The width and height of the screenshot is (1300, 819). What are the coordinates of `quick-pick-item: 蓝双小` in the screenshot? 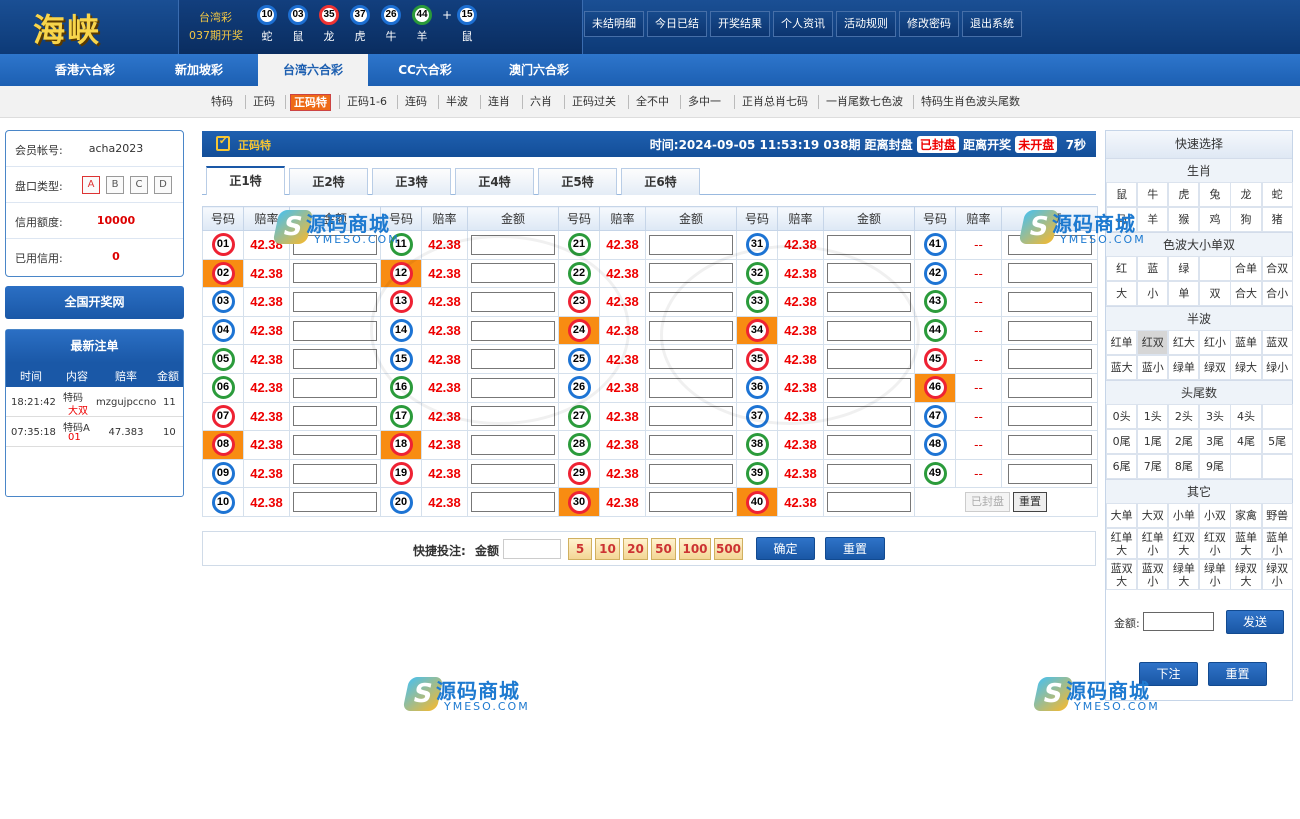 It's located at (1153, 574).